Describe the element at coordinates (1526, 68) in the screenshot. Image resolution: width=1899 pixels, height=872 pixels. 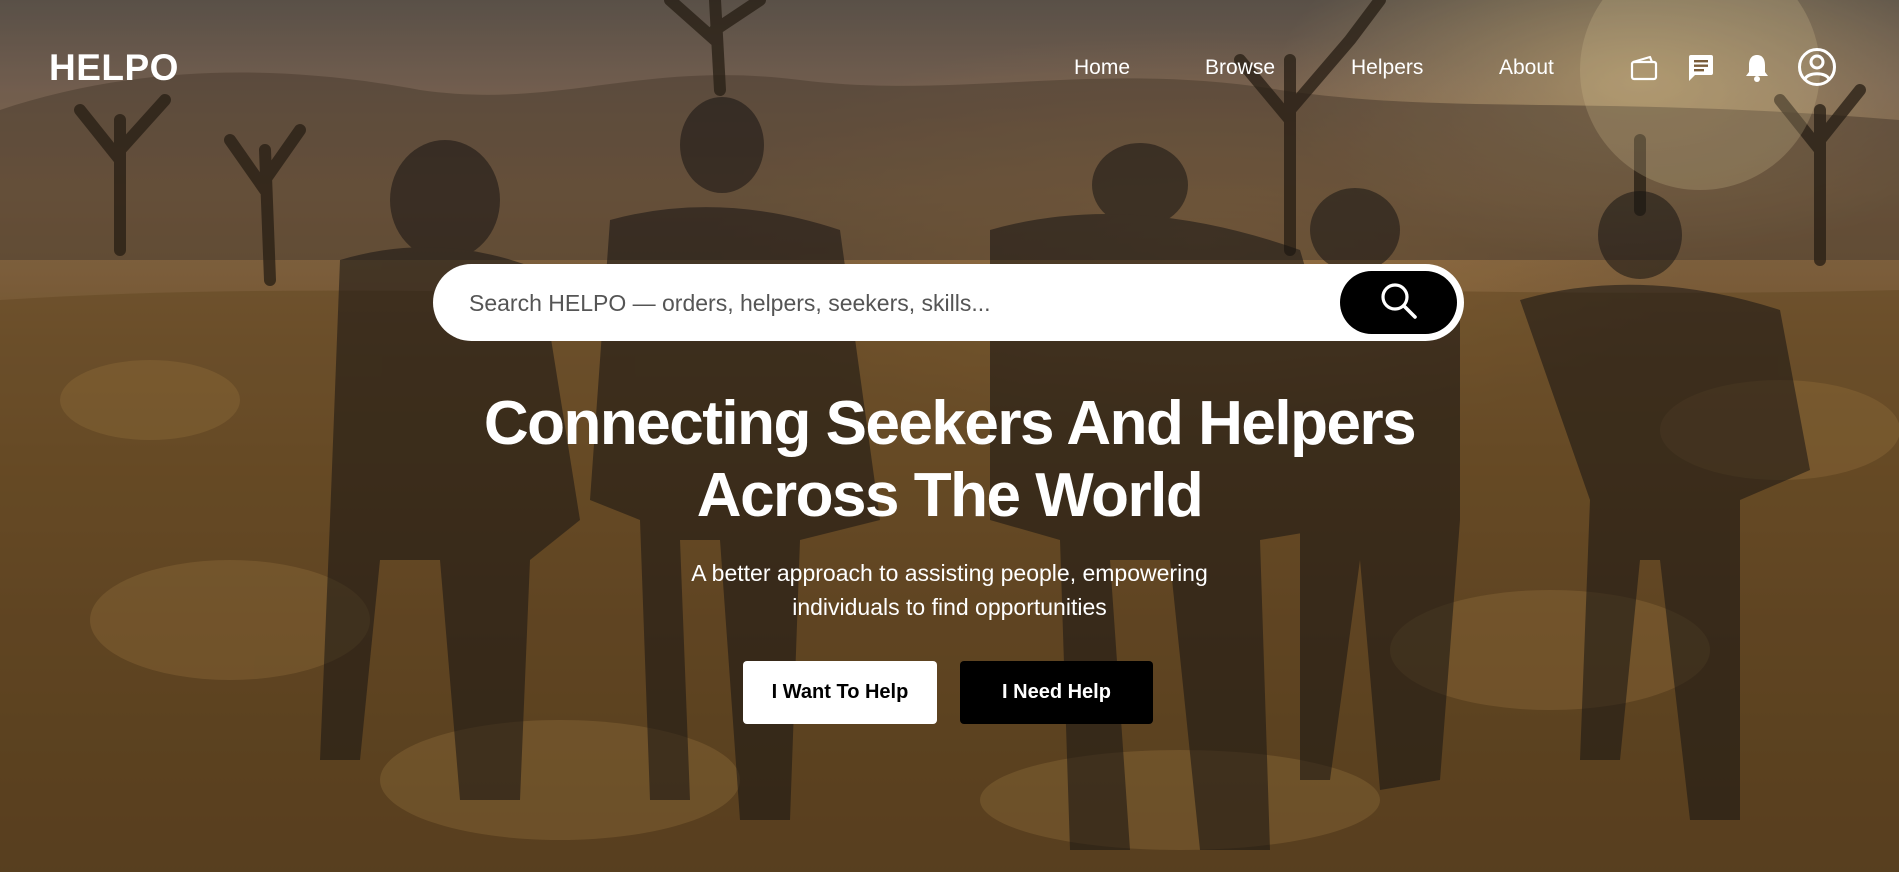
I see `nav-link-about: About` at that location.